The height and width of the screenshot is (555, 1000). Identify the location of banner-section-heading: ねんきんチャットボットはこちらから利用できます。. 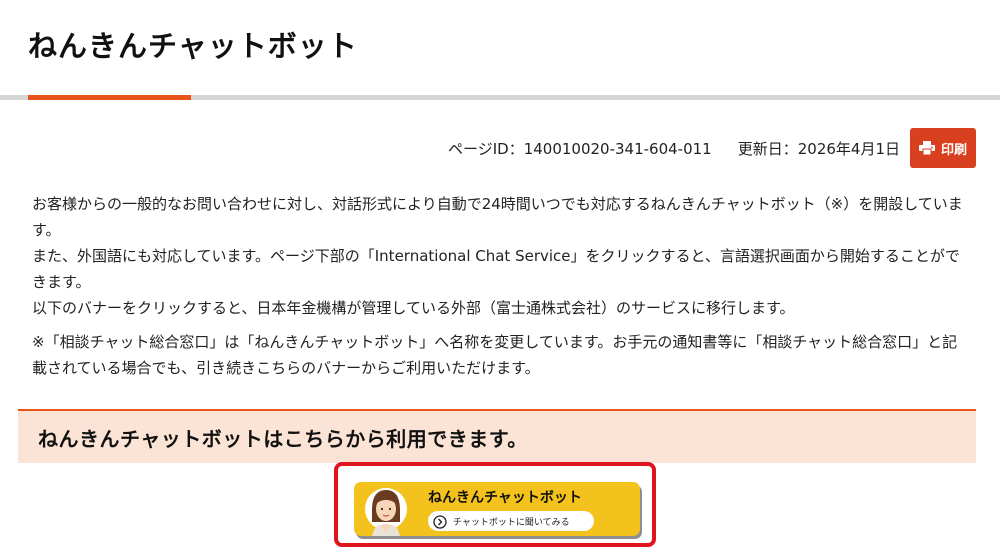
(497, 436).